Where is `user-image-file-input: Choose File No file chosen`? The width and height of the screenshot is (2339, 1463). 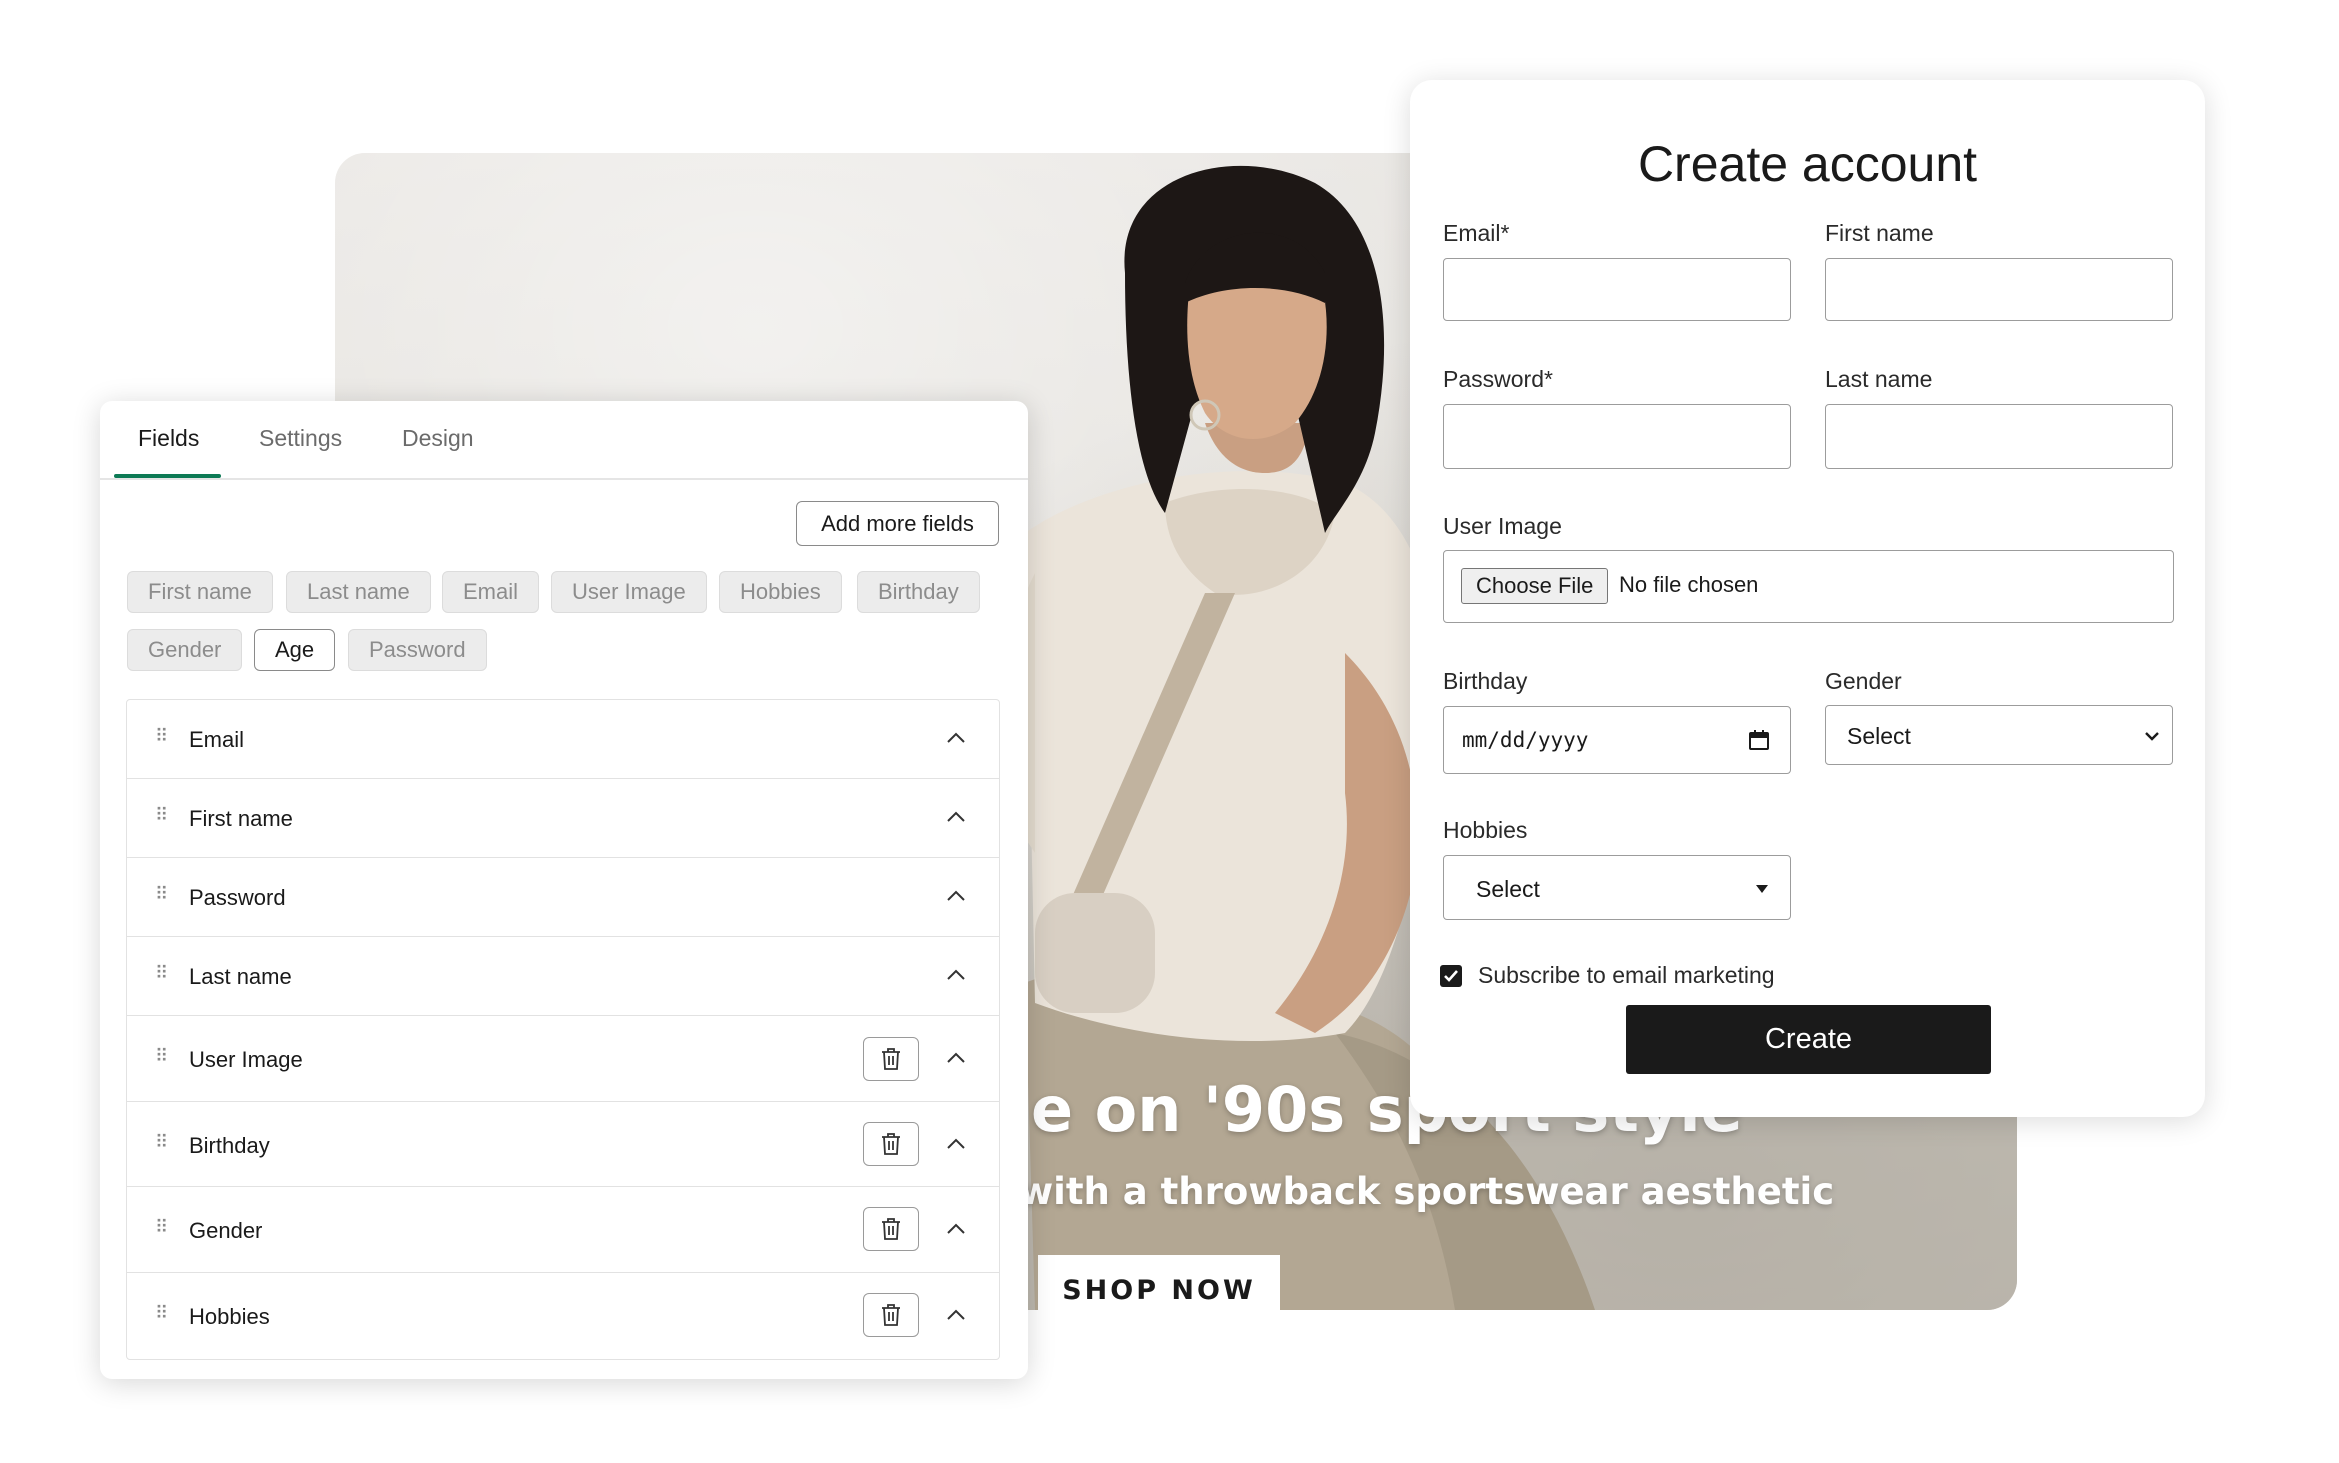 user-image-file-input: Choose File No file chosen is located at coordinates (1808, 586).